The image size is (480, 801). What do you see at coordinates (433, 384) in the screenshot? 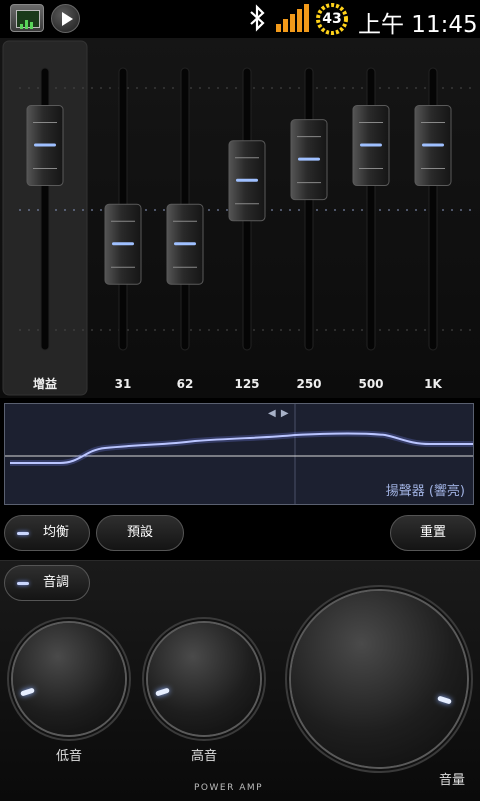
I see `slider-label: 1K` at bounding box center [433, 384].